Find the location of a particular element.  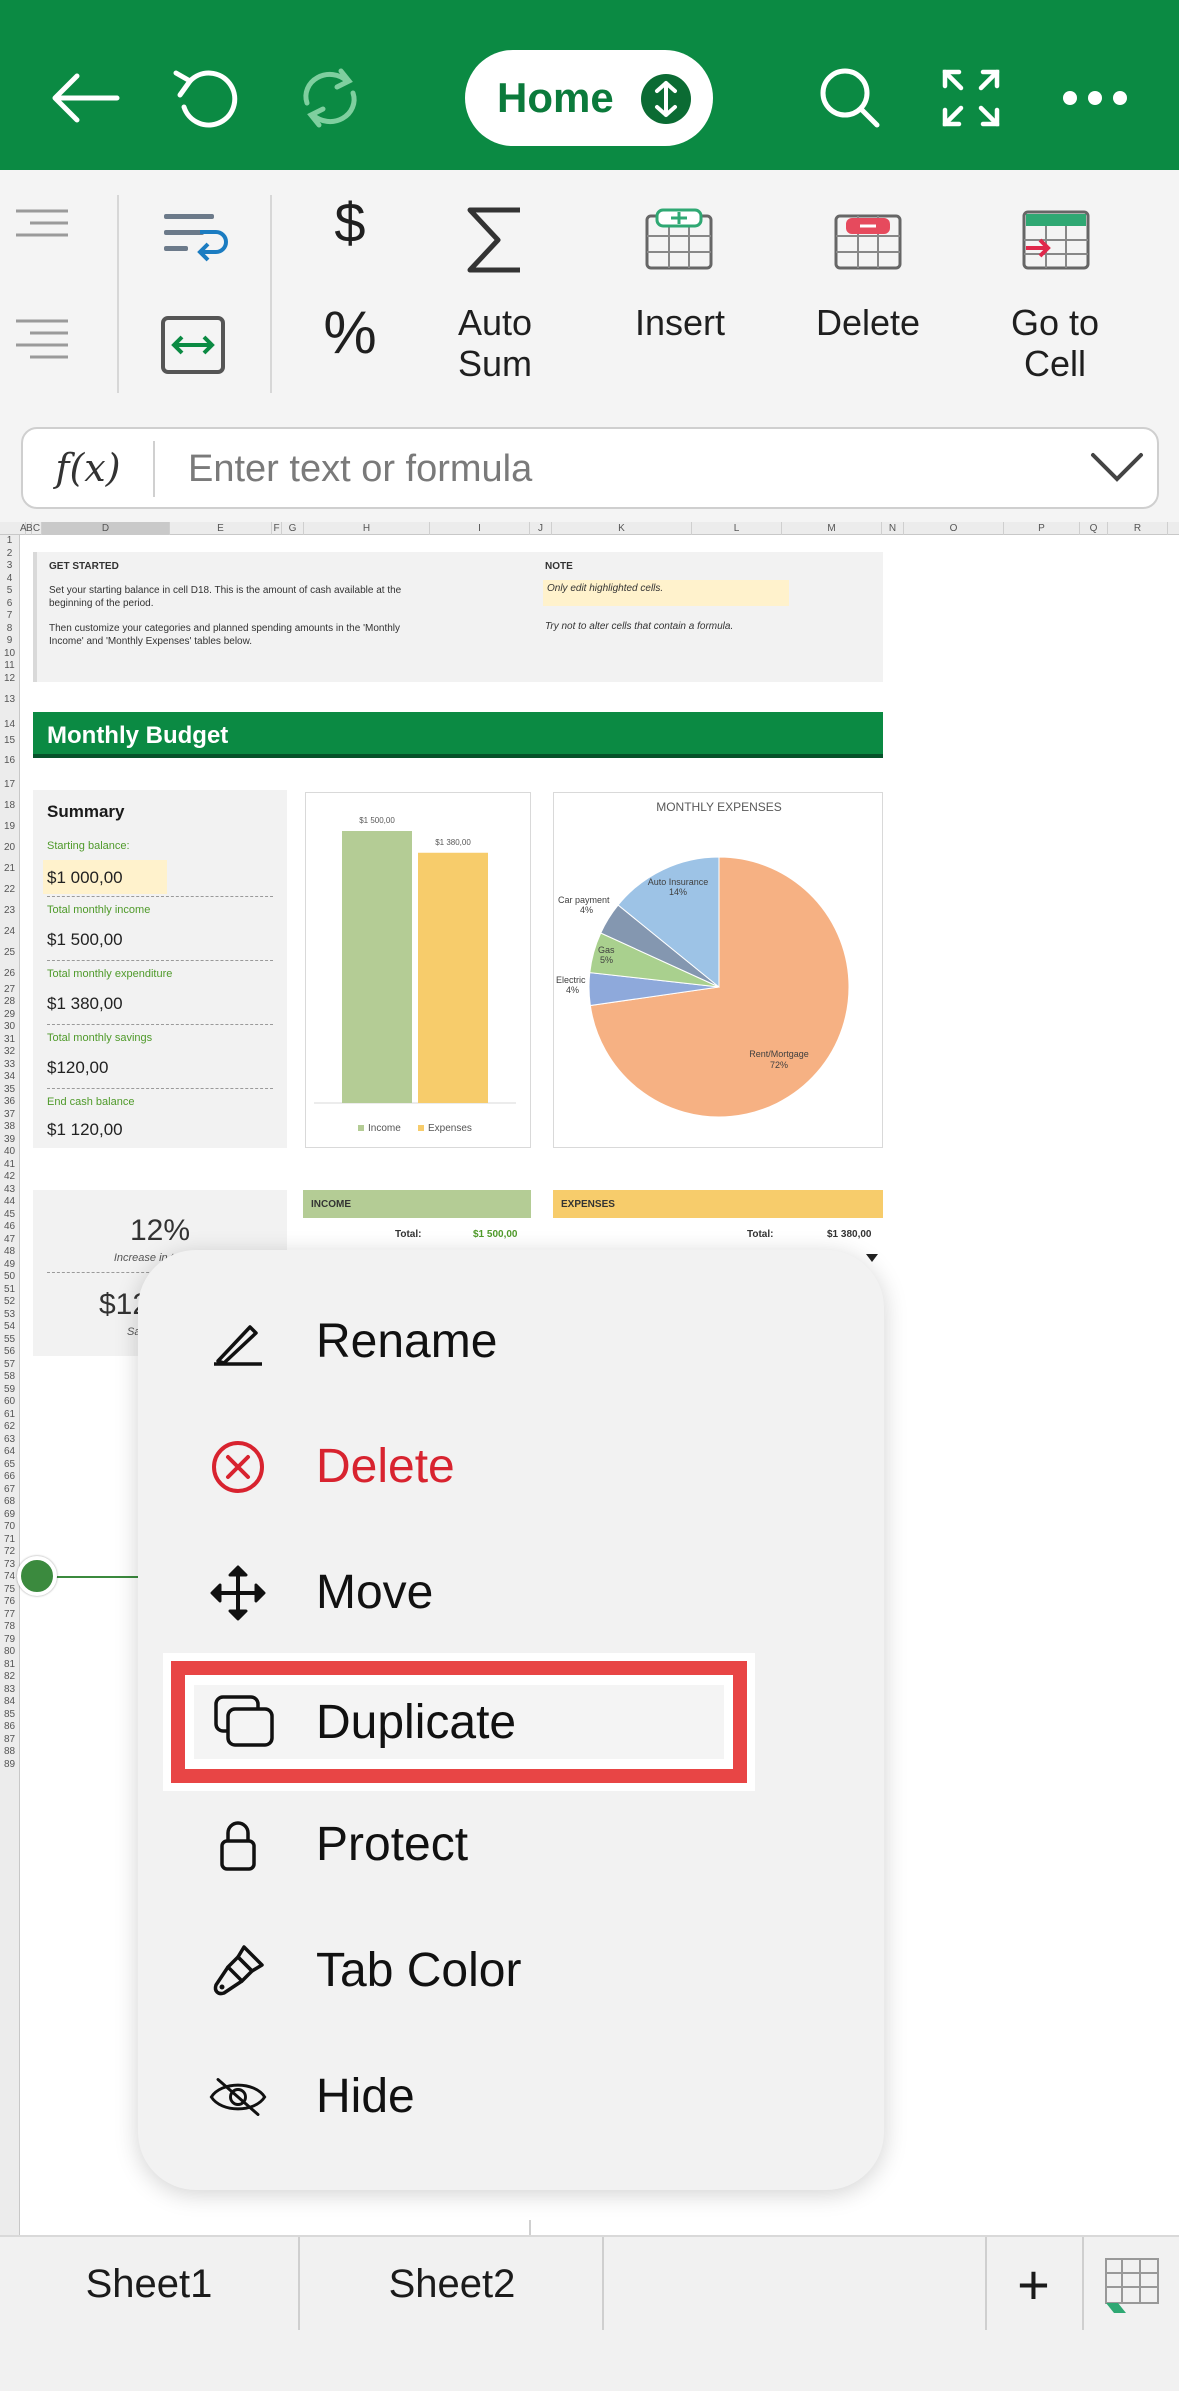

row-header: 67 is located at coordinates (9, 1490).